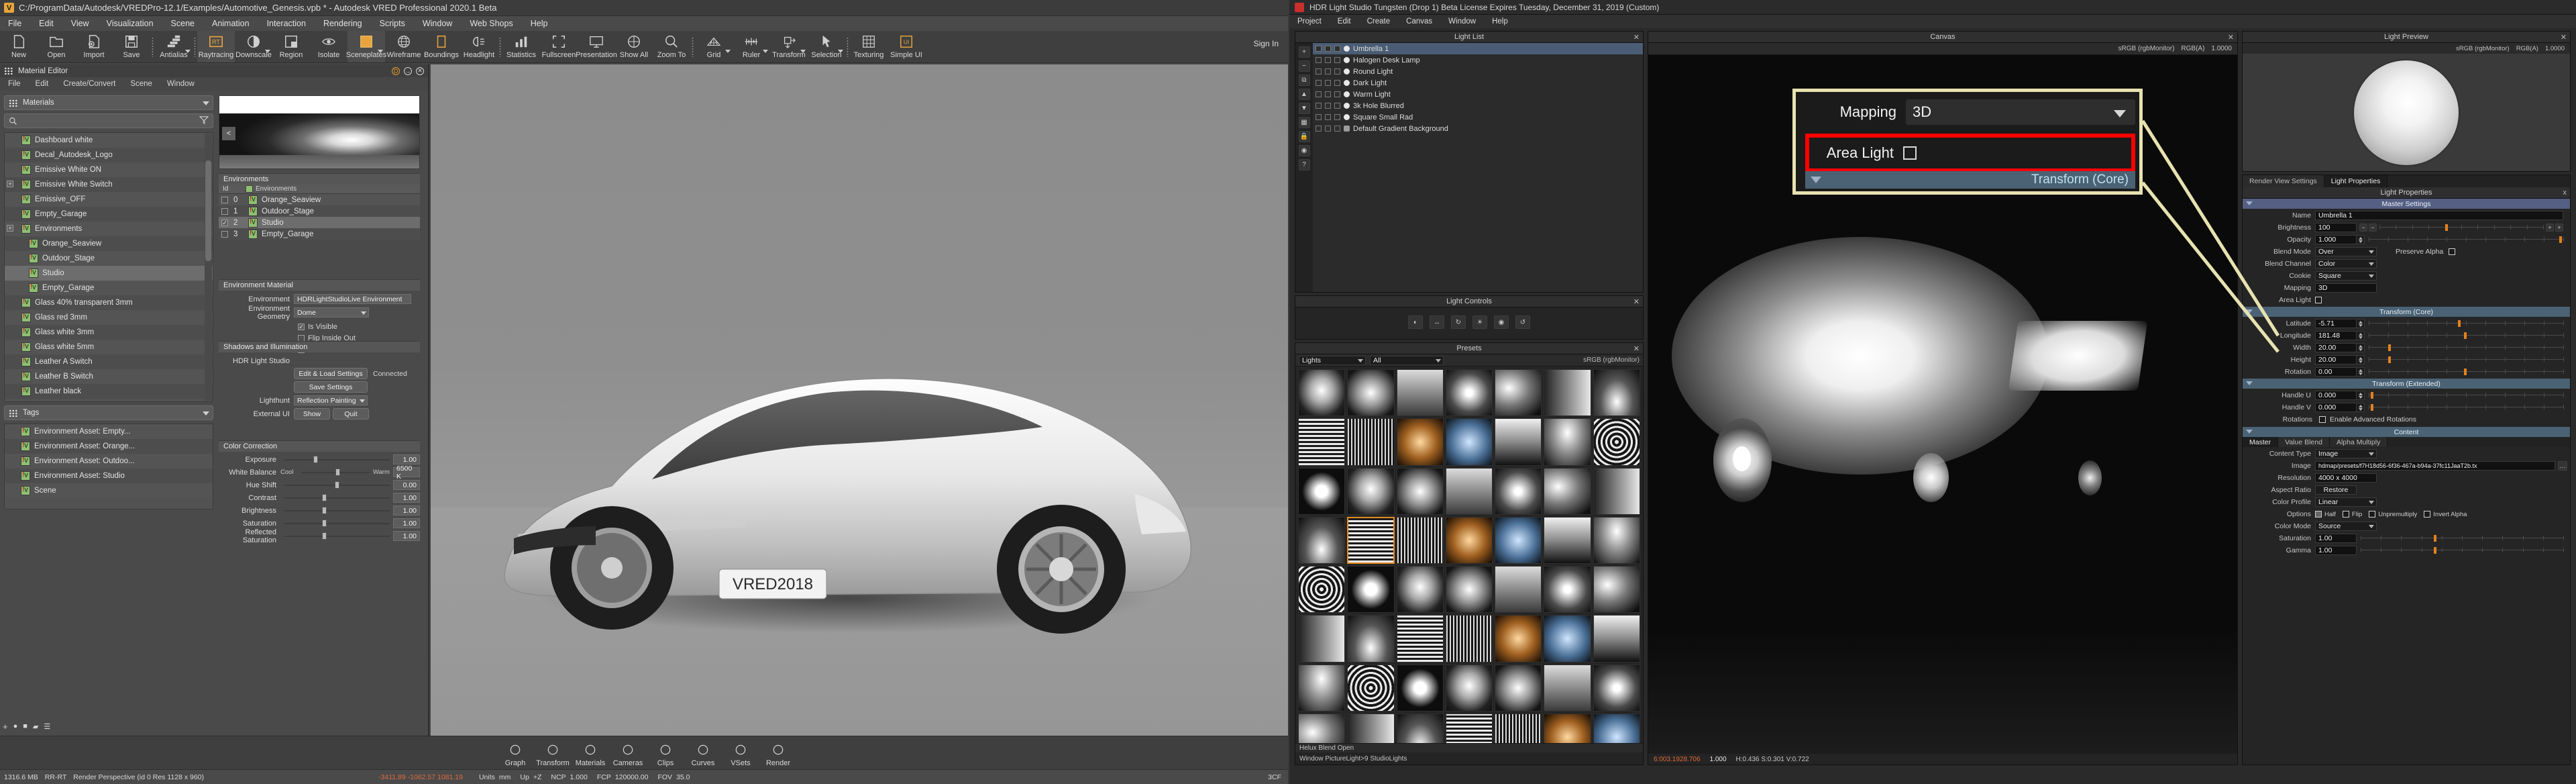 This screenshot has width=2576, height=784. What do you see at coordinates (319, 523) in the screenshot?
I see `color-correction-row: Saturation 1.00` at bounding box center [319, 523].